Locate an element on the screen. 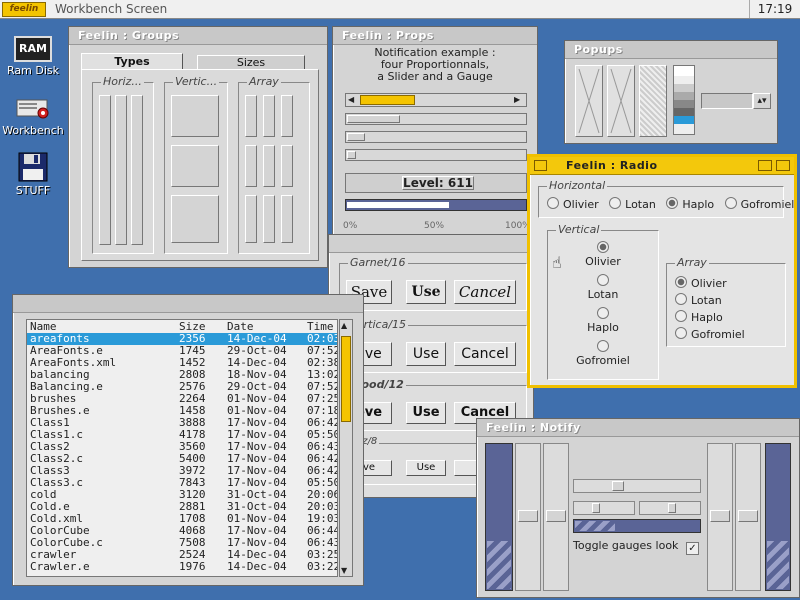 Image resolution: width=800 pixels, height=600 pixels. radio-group-vertical: Vertical Olivier Lotan Haplo Gofromiel is located at coordinates (603, 301).